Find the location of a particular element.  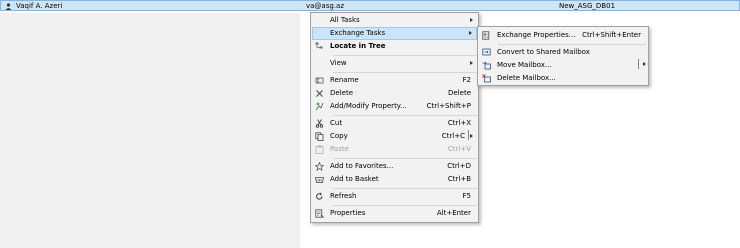

menu-item-add-modify-property: Add/Modify Property... Ctrl+Shift+P is located at coordinates (394, 106).